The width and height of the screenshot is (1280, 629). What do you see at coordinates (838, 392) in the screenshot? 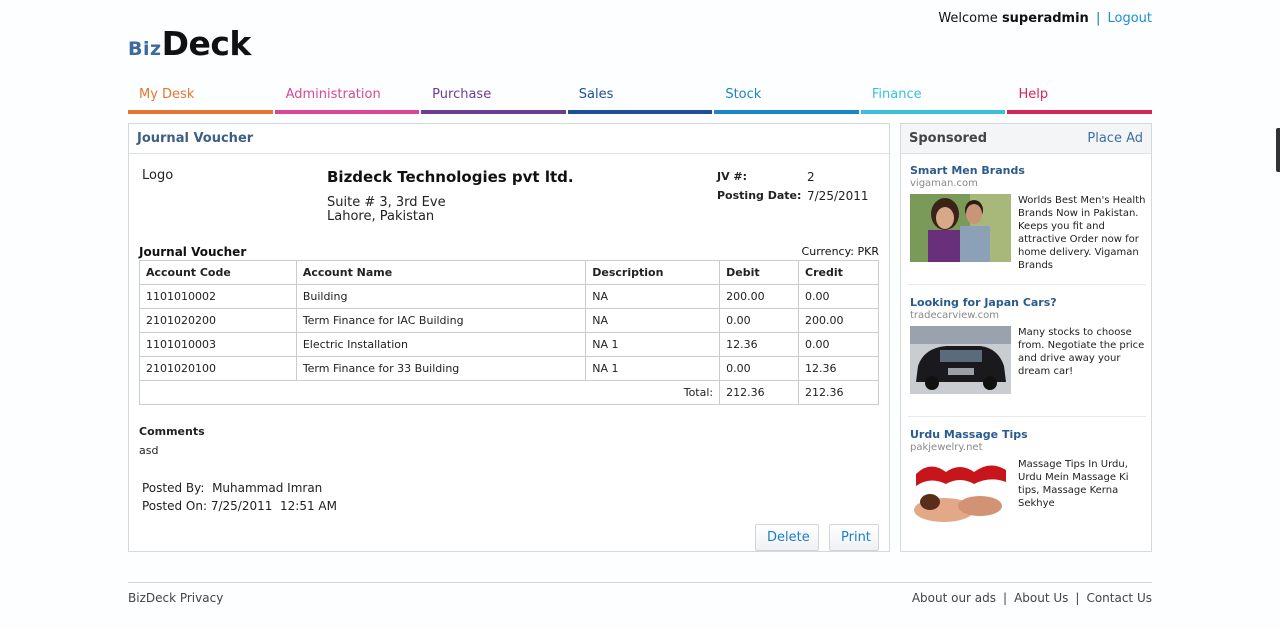
I see `total-credit: 212.36` at bounding box center [838, 392].